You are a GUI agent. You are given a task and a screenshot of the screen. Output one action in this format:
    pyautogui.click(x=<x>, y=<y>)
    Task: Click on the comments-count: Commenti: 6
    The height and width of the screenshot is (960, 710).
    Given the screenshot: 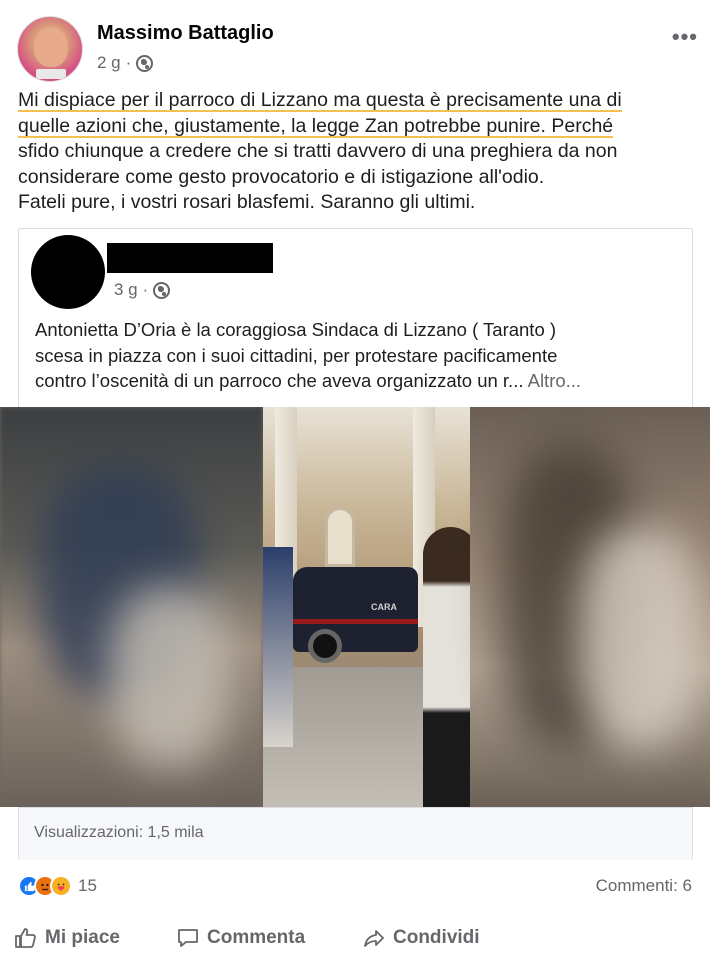 What is the action you would take?
    pyautogui.click(x=644, y=886)
    